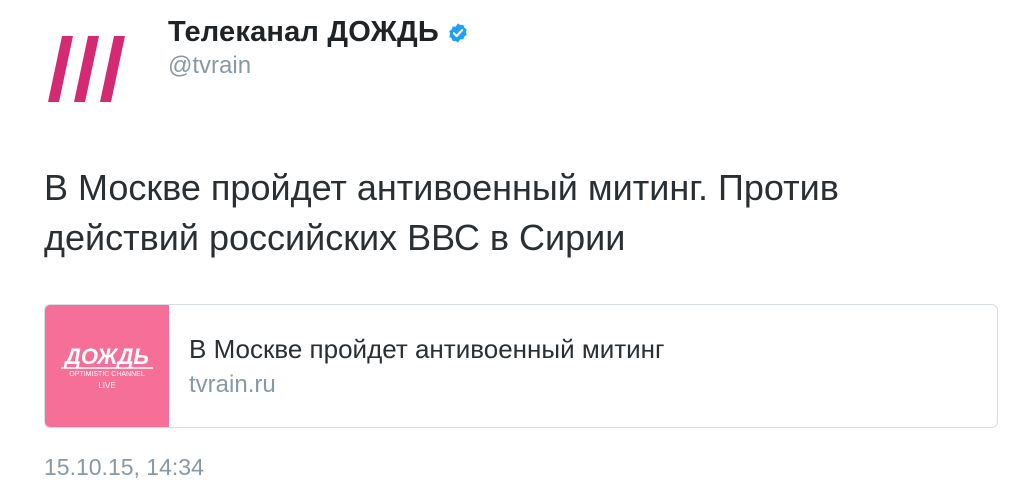 This screenshot has height=496, width=1024. What do you see at coordinates (427, 385) in the screenshot?
I see `card-domain: tvrain.ru` at bounding box center [427, 385].